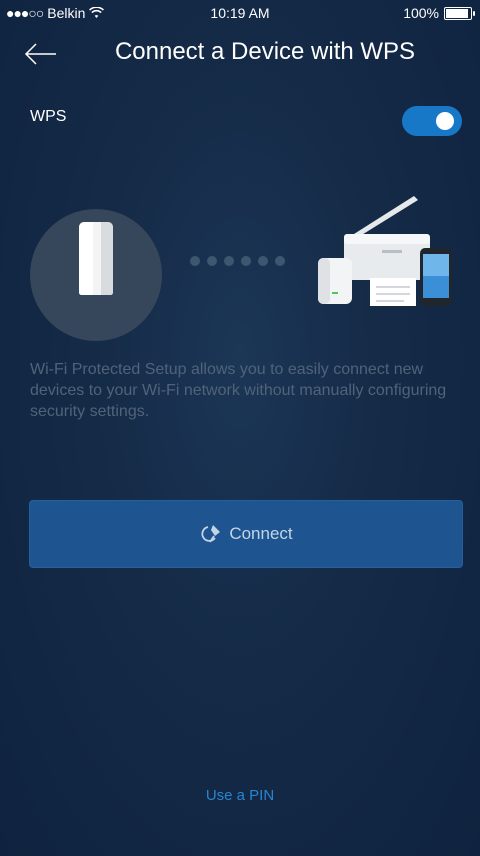 The width and height of the screenshot is (480, 856). I want to click on battery-icon, so click(459, 13).